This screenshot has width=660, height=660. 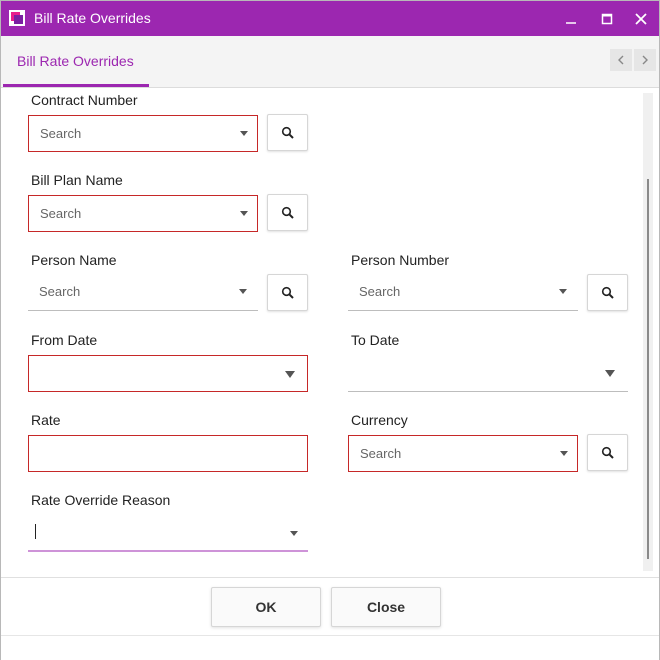 I want to click on tab-label: Bill Rate Overrides, so click(x=75, y=61).